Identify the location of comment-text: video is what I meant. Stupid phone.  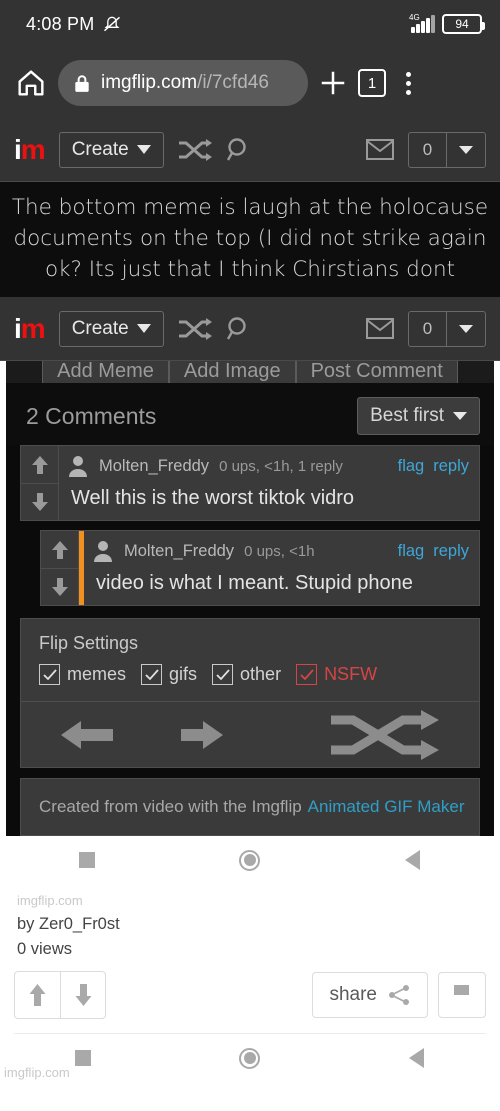
(254, 583).